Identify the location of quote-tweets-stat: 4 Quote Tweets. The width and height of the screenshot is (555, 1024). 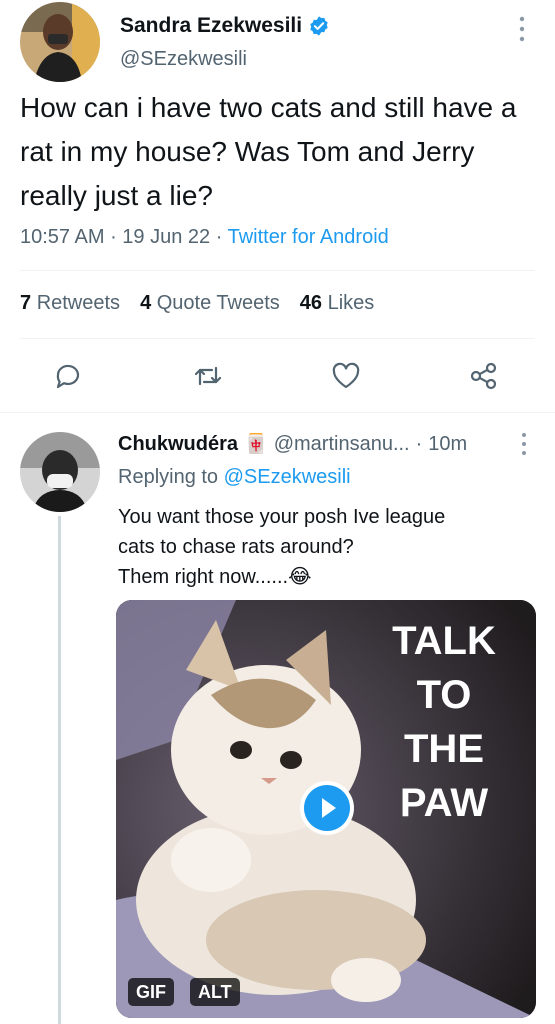
(210, 303).